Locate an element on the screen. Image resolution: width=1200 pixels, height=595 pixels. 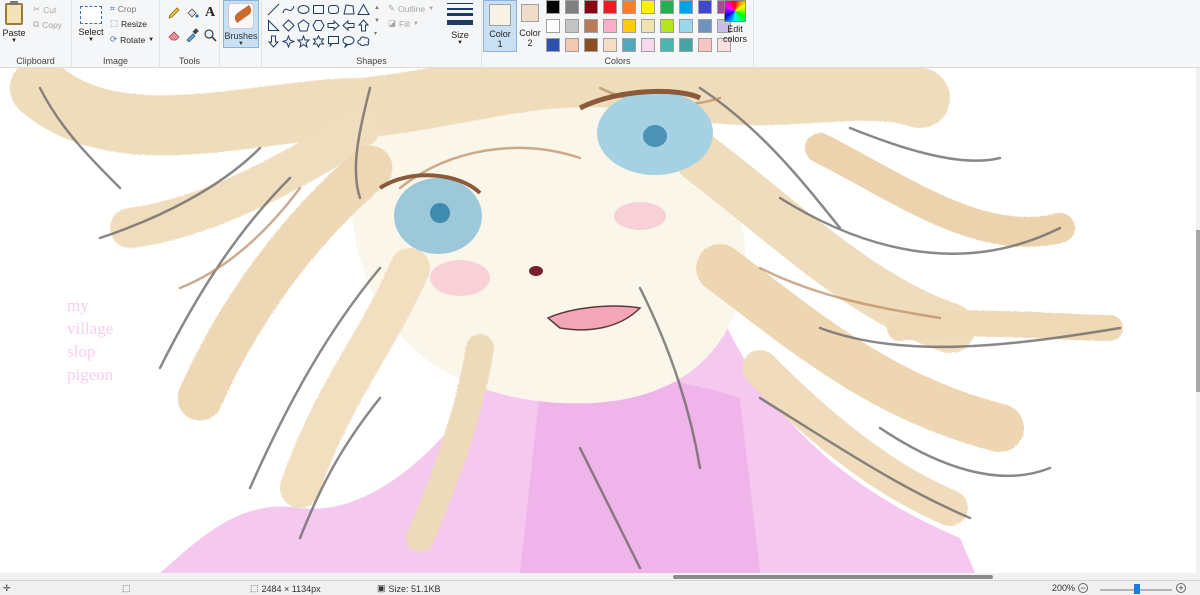
color-picker-icon is located at coordinates (192, 35).